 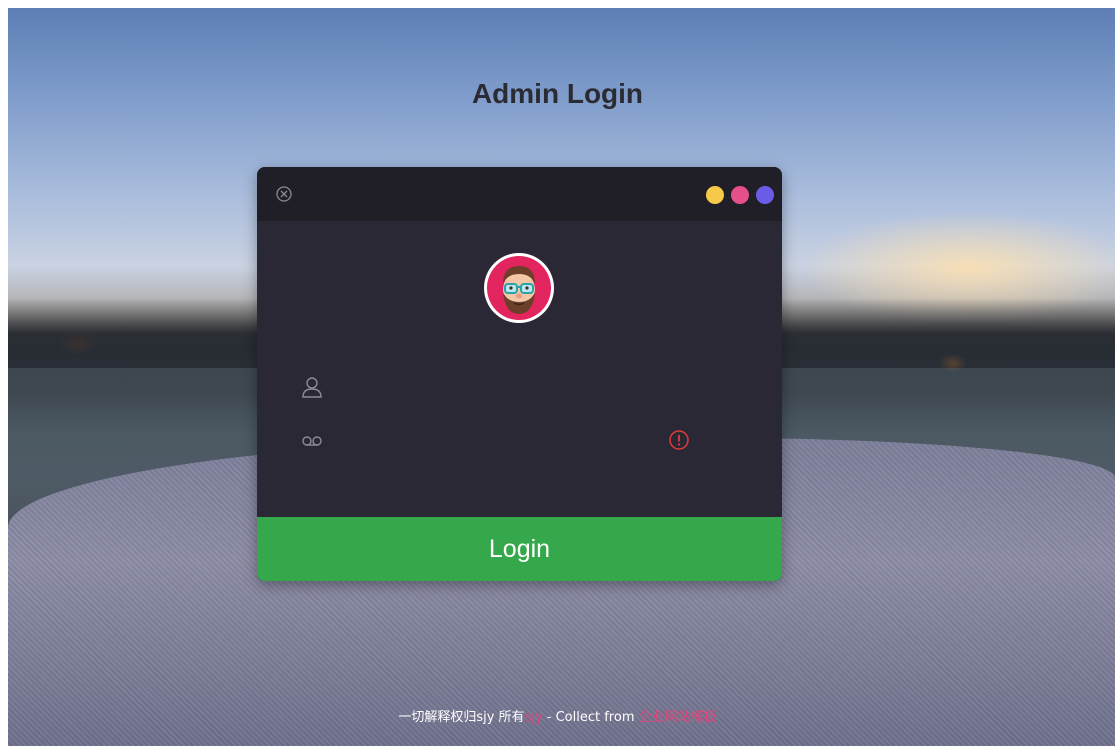 I want to click on password-input, so click(x=508, y=441).